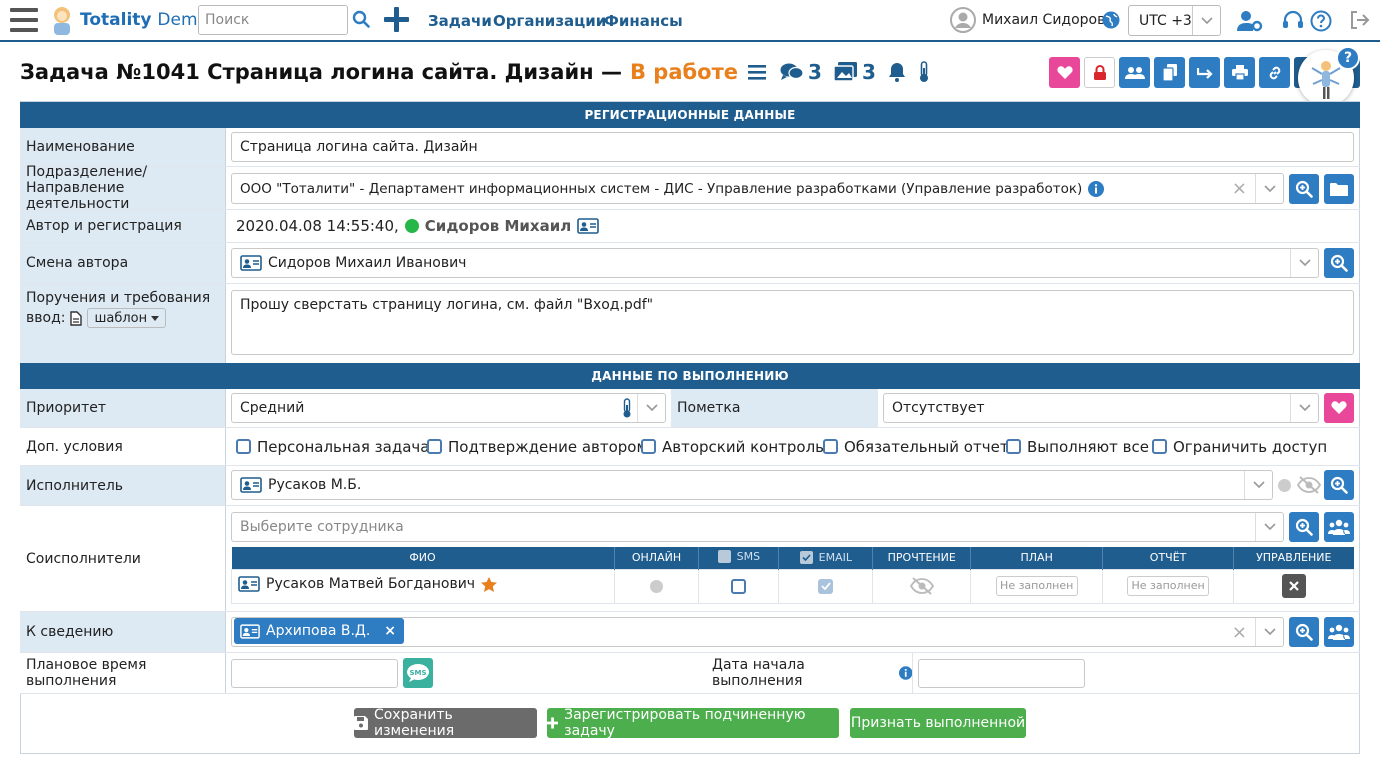 This screenshot has width=1380, height=764. I want to click on menu-icon, so click(24, 20).